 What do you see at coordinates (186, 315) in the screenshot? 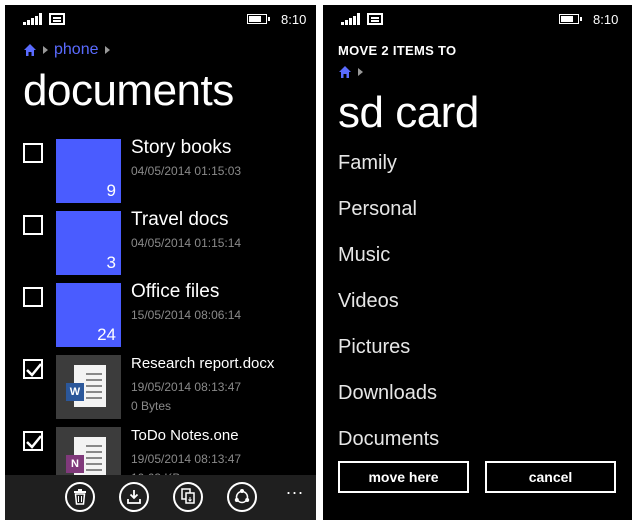
I see `item-date: 15/05/2014 08:06:14` at bounding box center [186, 315].